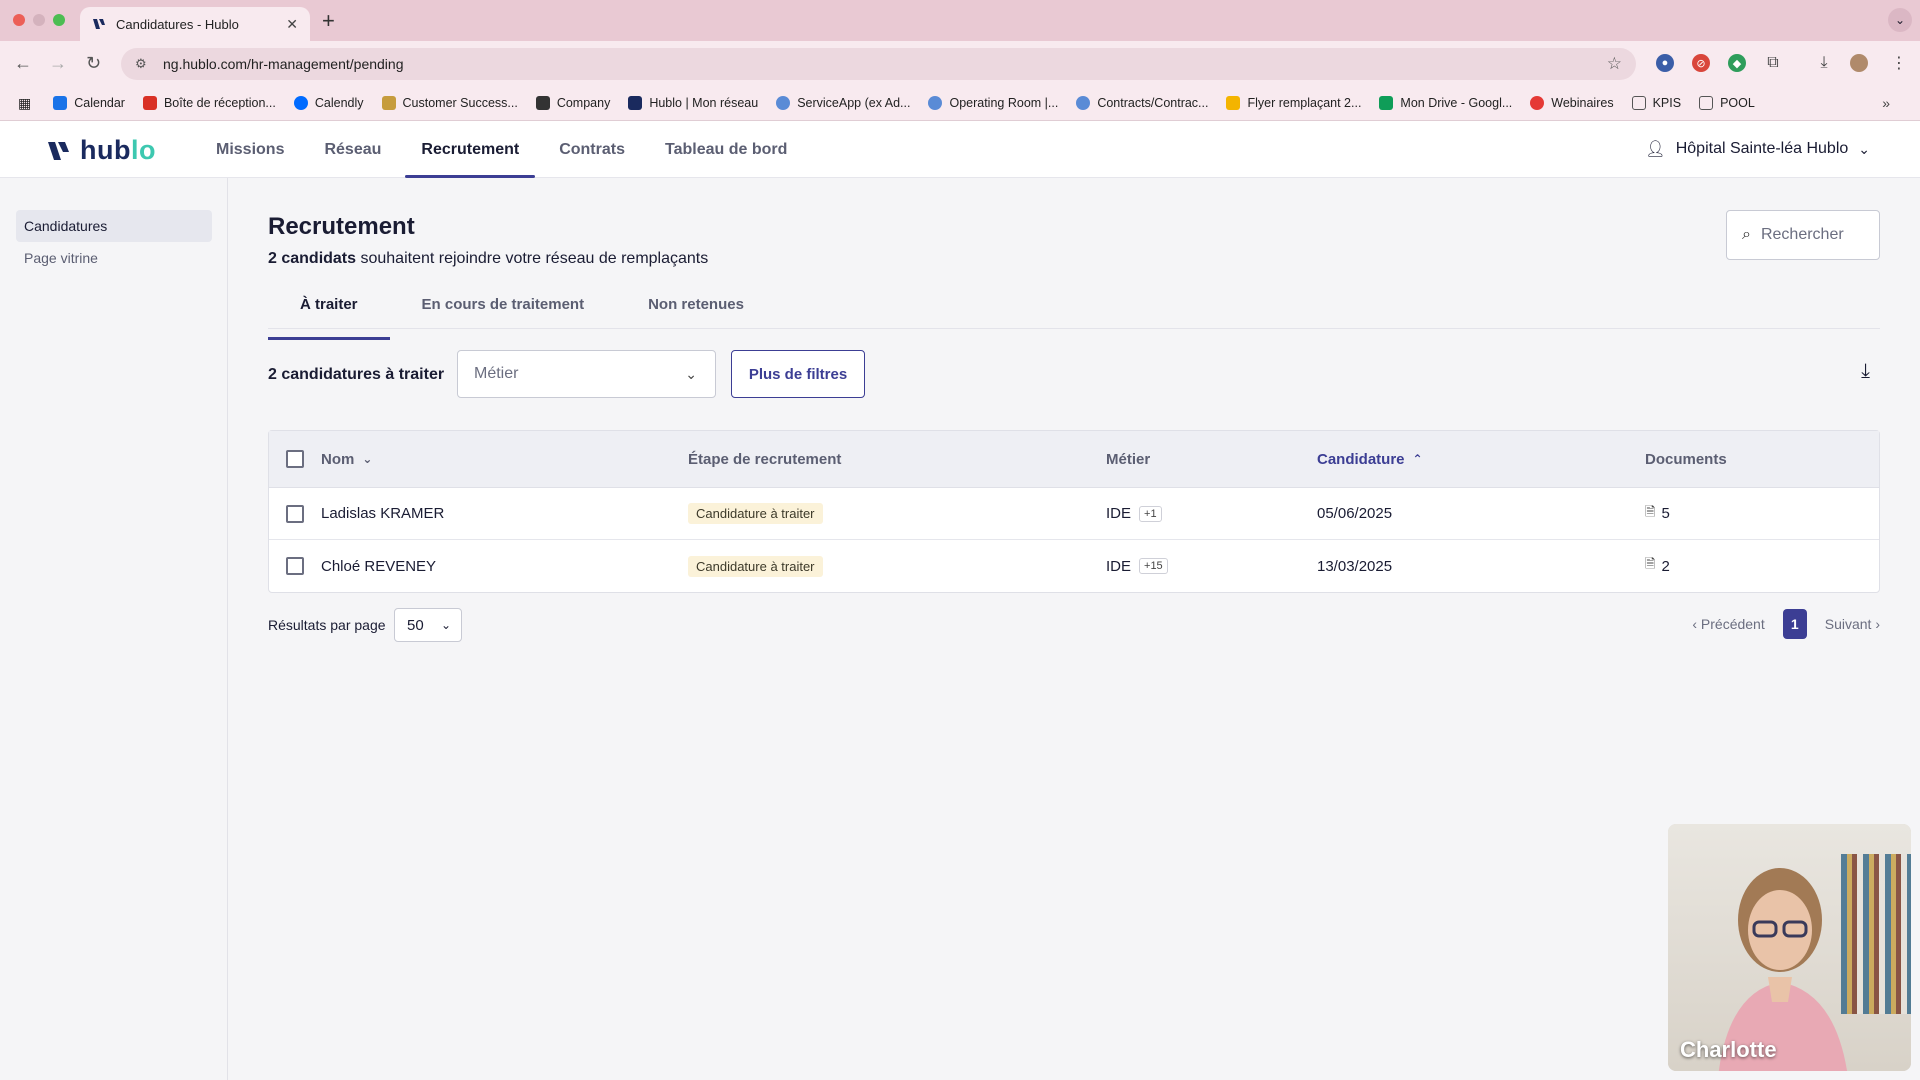  I want to click on hublo-icon, so click(635, 103).